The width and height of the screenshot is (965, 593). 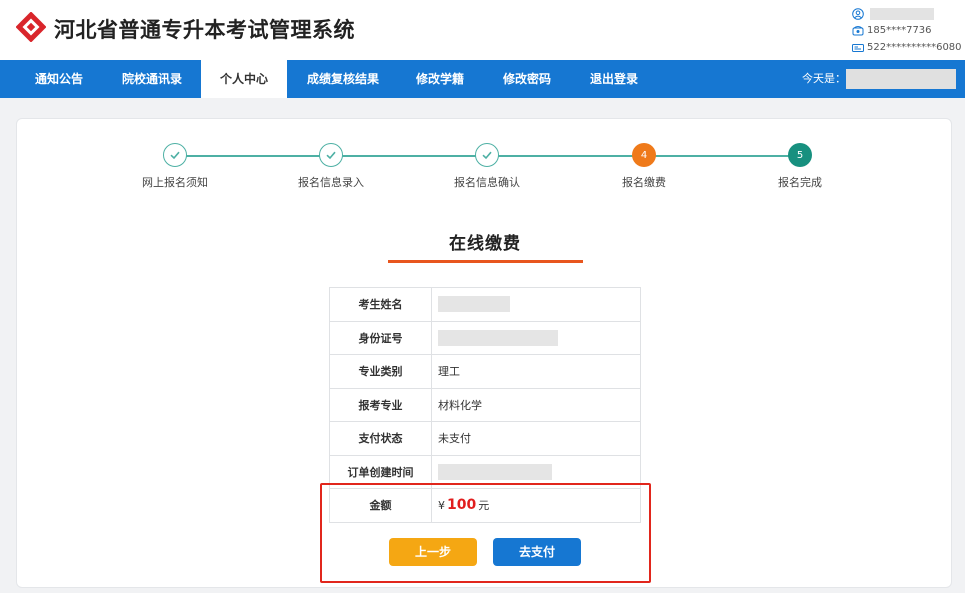 What do you see at coordinates (536, 371) in the screenshot?
I see `row-value: 理工` at bounding box center [536, 371].